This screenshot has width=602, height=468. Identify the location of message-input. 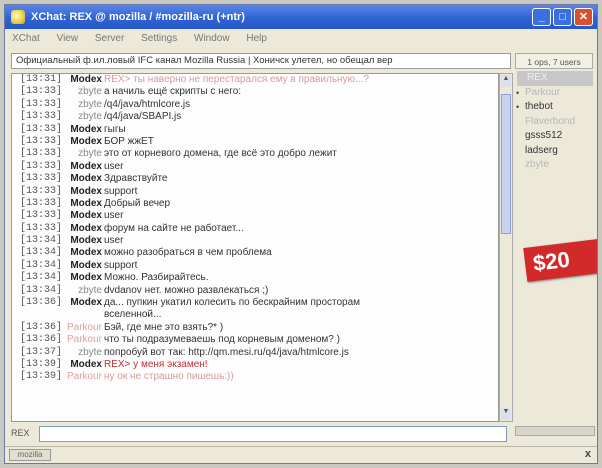
(273, 434).